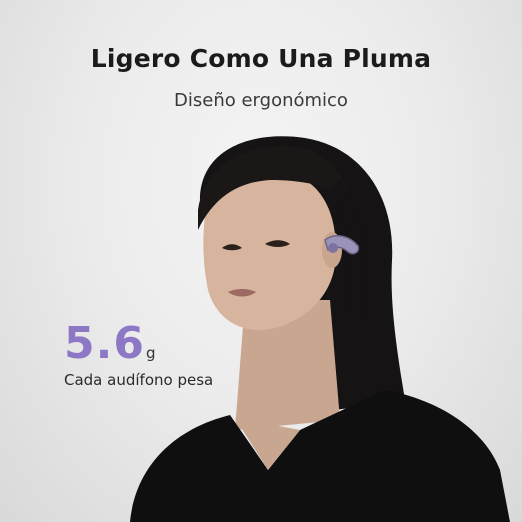  I want to click on weight-value: 5.6, so click(104, 343).